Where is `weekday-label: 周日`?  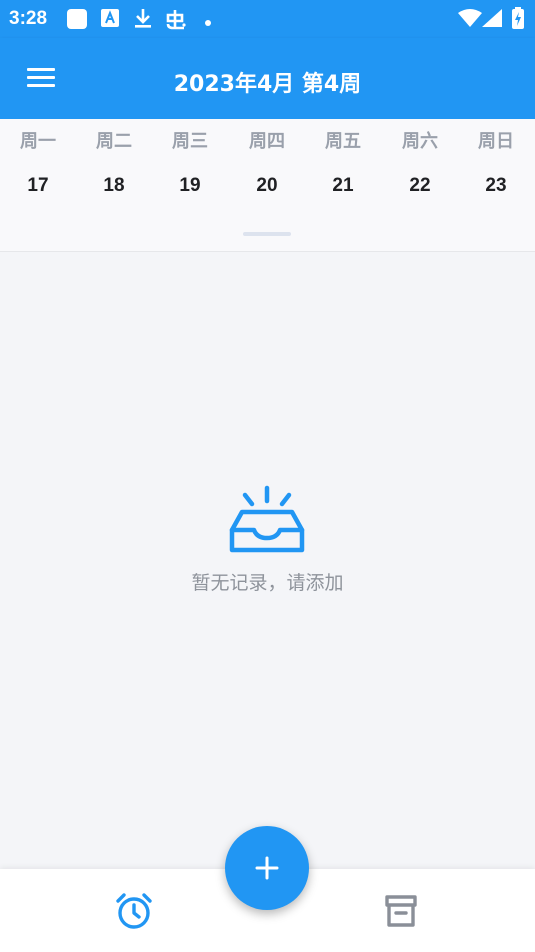
weekday-label: 周日 is located at coordinates (496, 141).